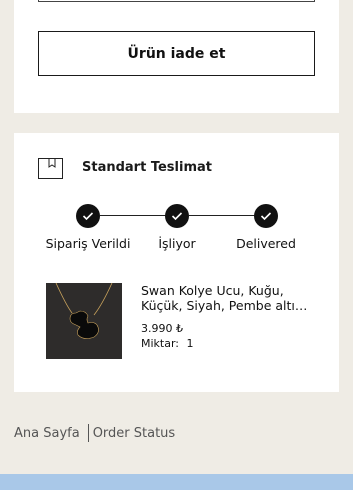 The height and width of the screenshot is (490, 353). Describe the element at coordinates (147, 167) in the screenshot. I see `delivery-title: Standart Teslimat` at that location.